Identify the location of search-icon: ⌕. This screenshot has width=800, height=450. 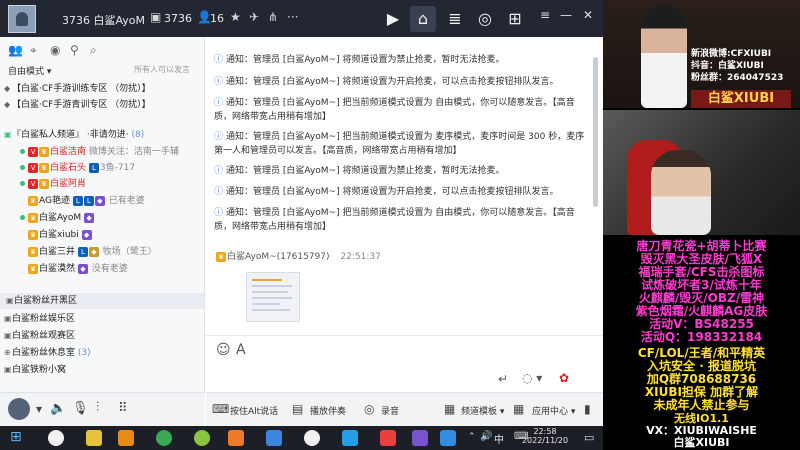
(93, 50).